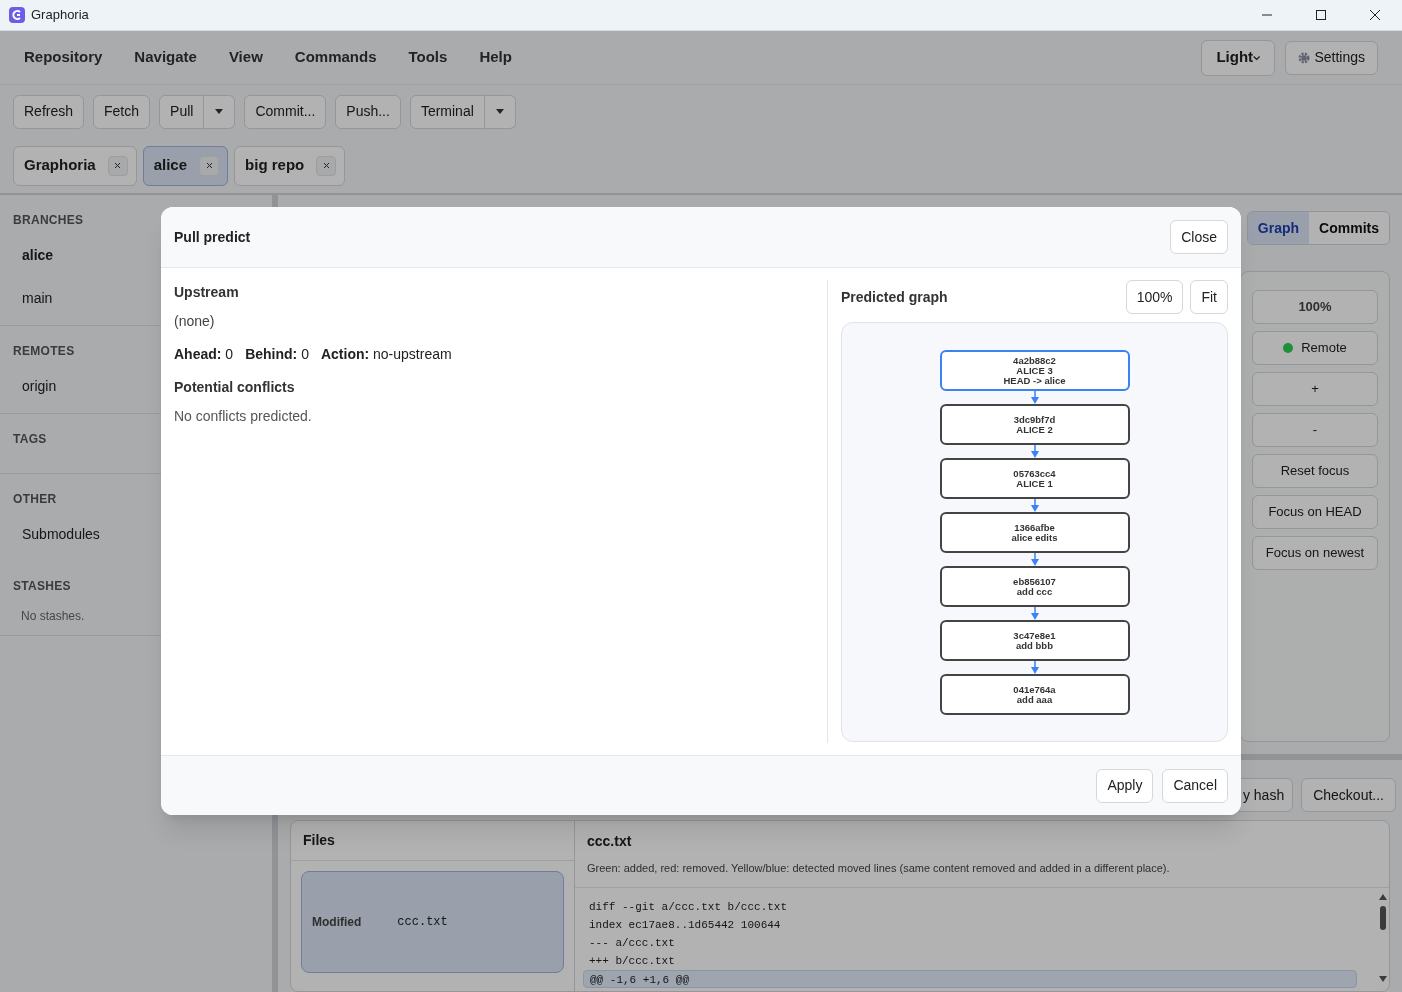 The image size is (1402, 992). I want to click on stat-text: Ahead: 0, so click(204, 354).